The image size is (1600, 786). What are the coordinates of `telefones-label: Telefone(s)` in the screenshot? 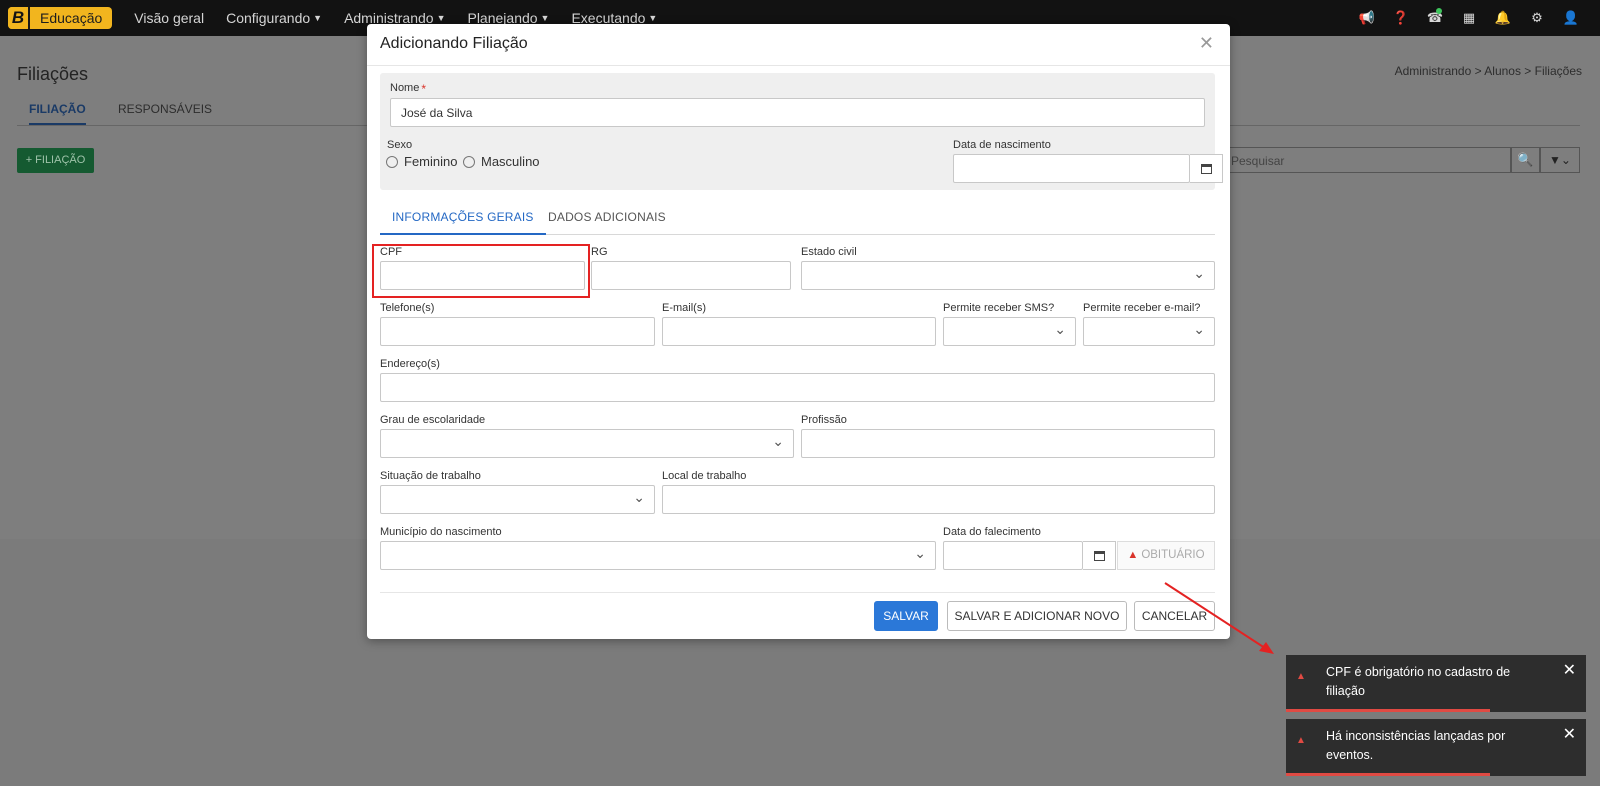 It's located at (407, 308).